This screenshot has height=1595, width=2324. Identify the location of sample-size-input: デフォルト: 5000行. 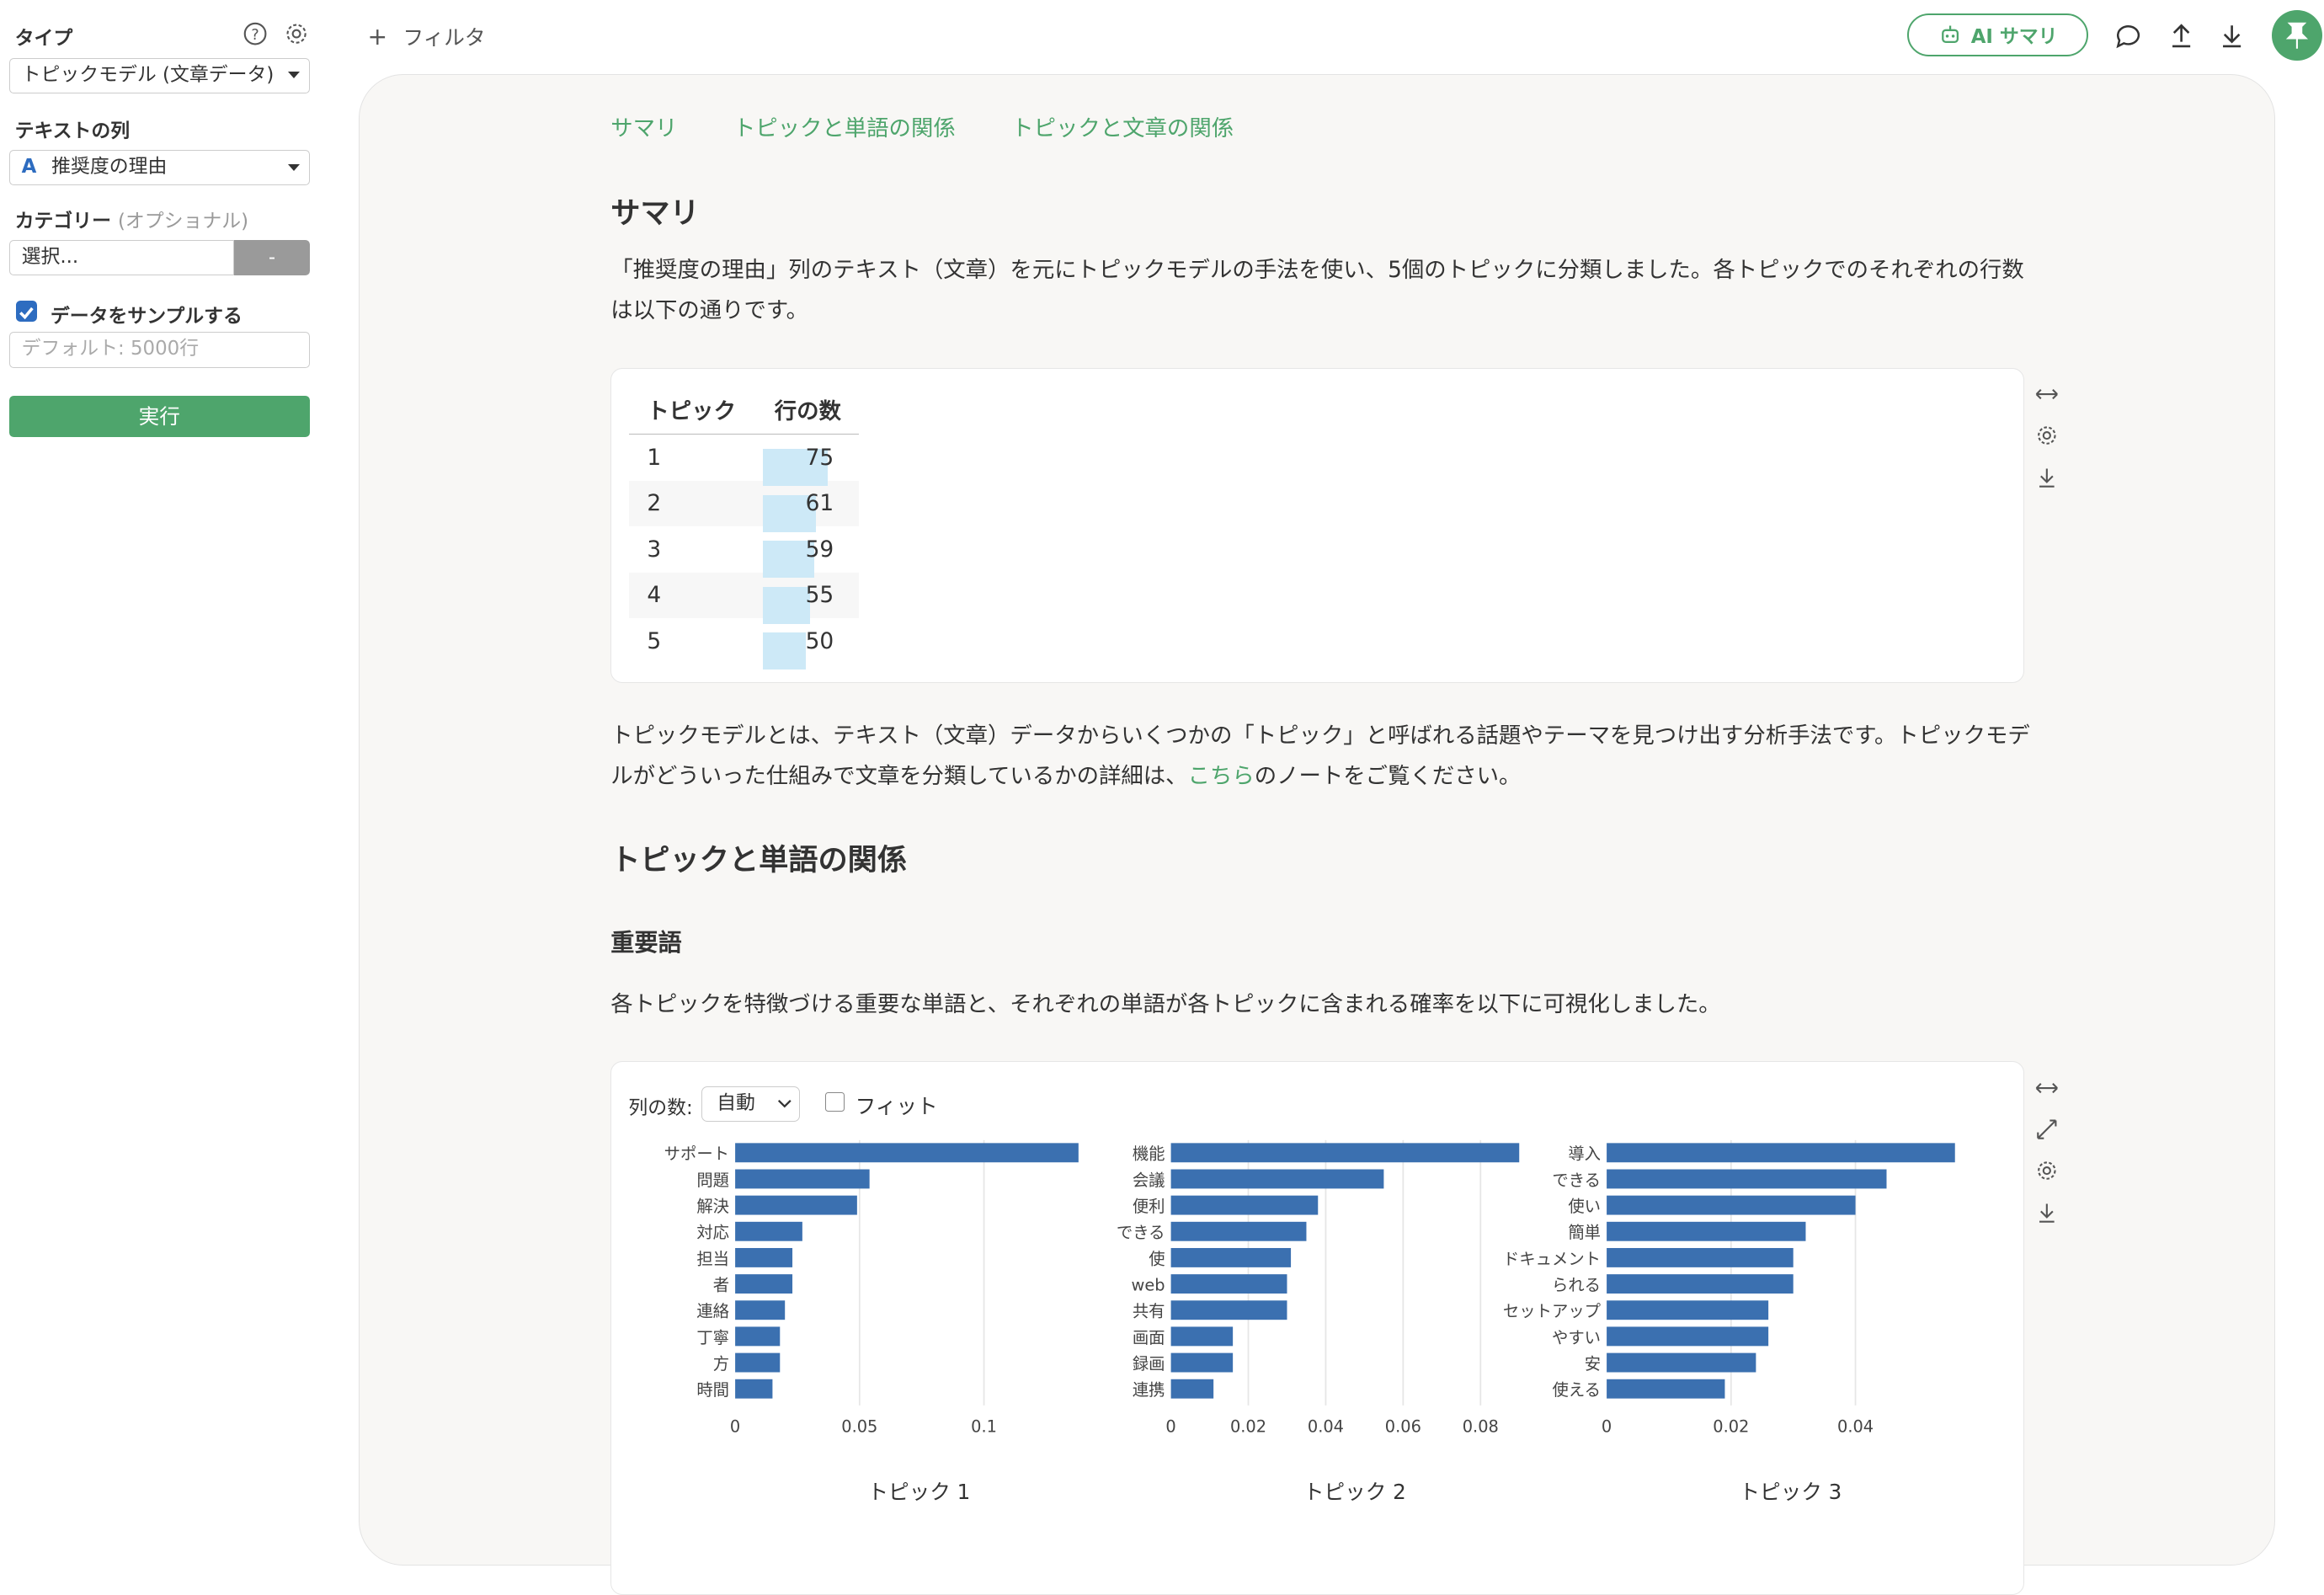
(159, 350).